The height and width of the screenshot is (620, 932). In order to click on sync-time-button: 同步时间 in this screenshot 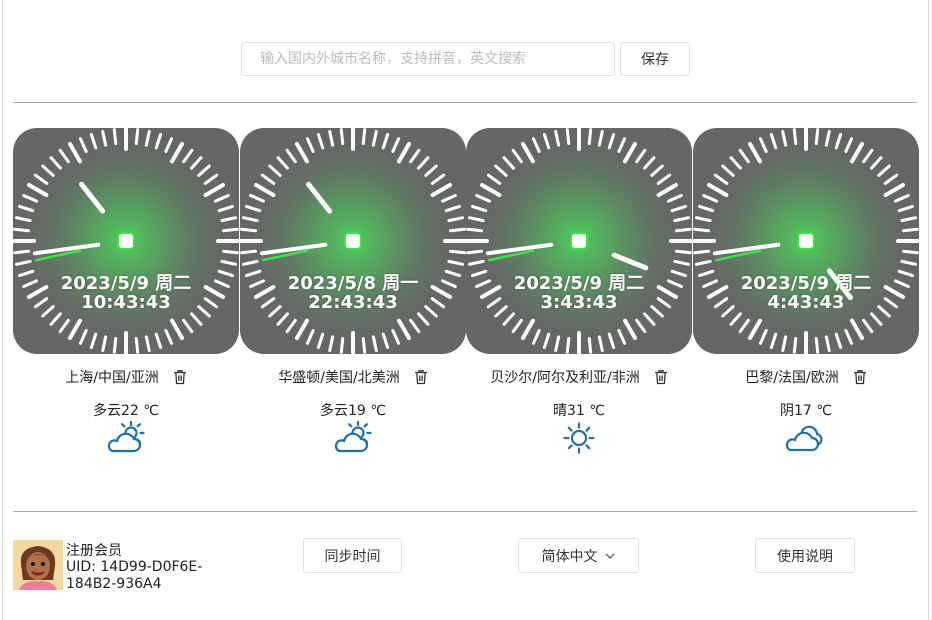, I will do `click(352, 555)`.